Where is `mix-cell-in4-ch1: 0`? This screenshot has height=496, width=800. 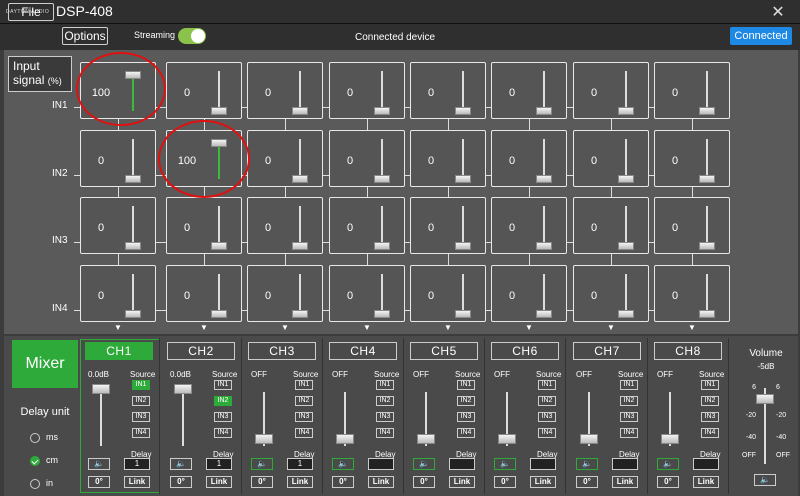
mix-cell-in4-ch1: 0 is located at coordinates (118, 293).